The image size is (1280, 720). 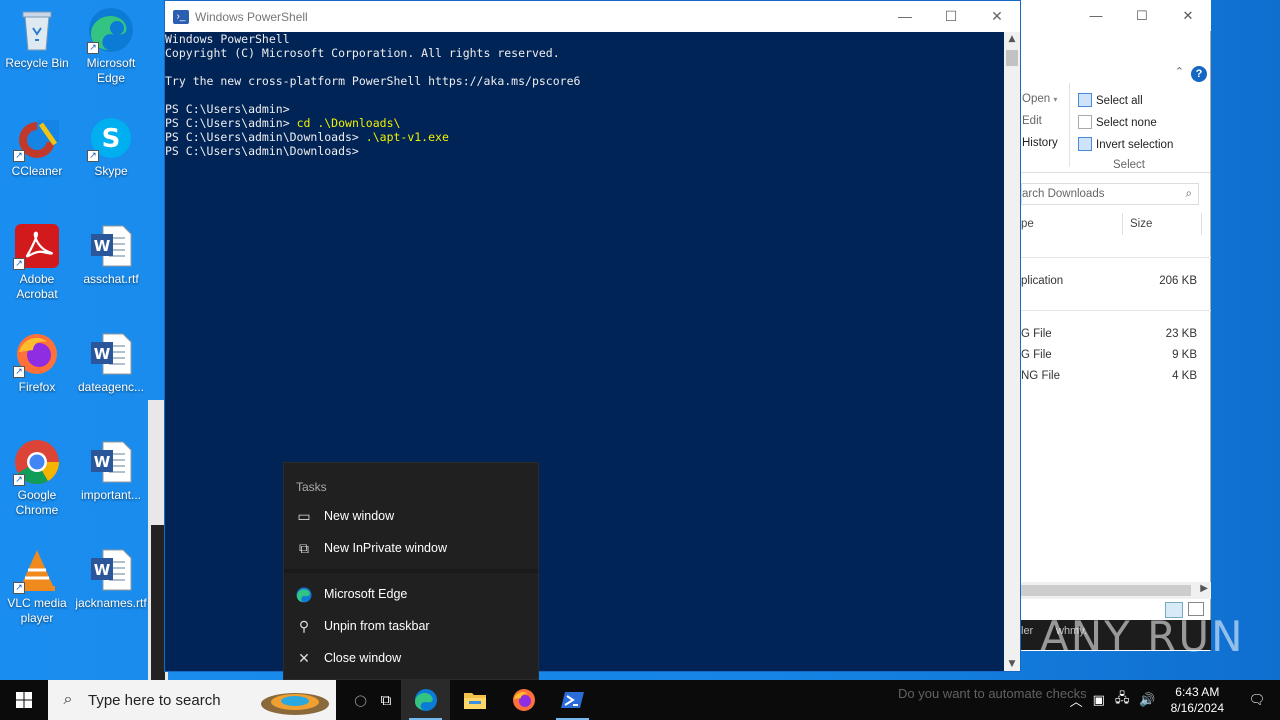 What do you see at coordinates (411, 594) in the screenshot?
I see `jump-item-microsoft-edge: Microsoft Edge` at bounding box center [411, 594].